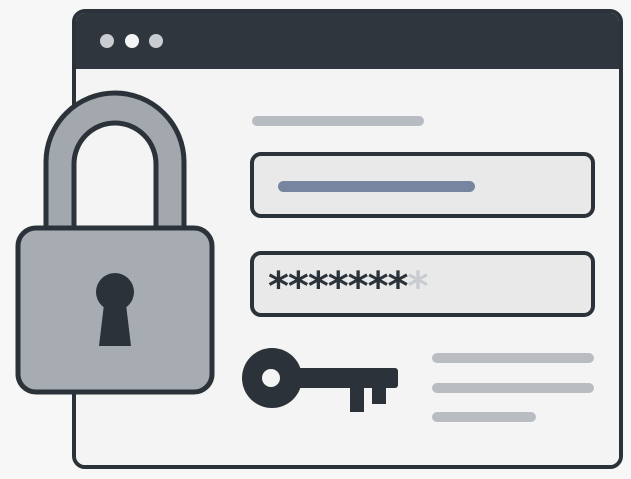 This screenshot has height=479, width=631. I want to click on window-titlebar, so click(347, 41).